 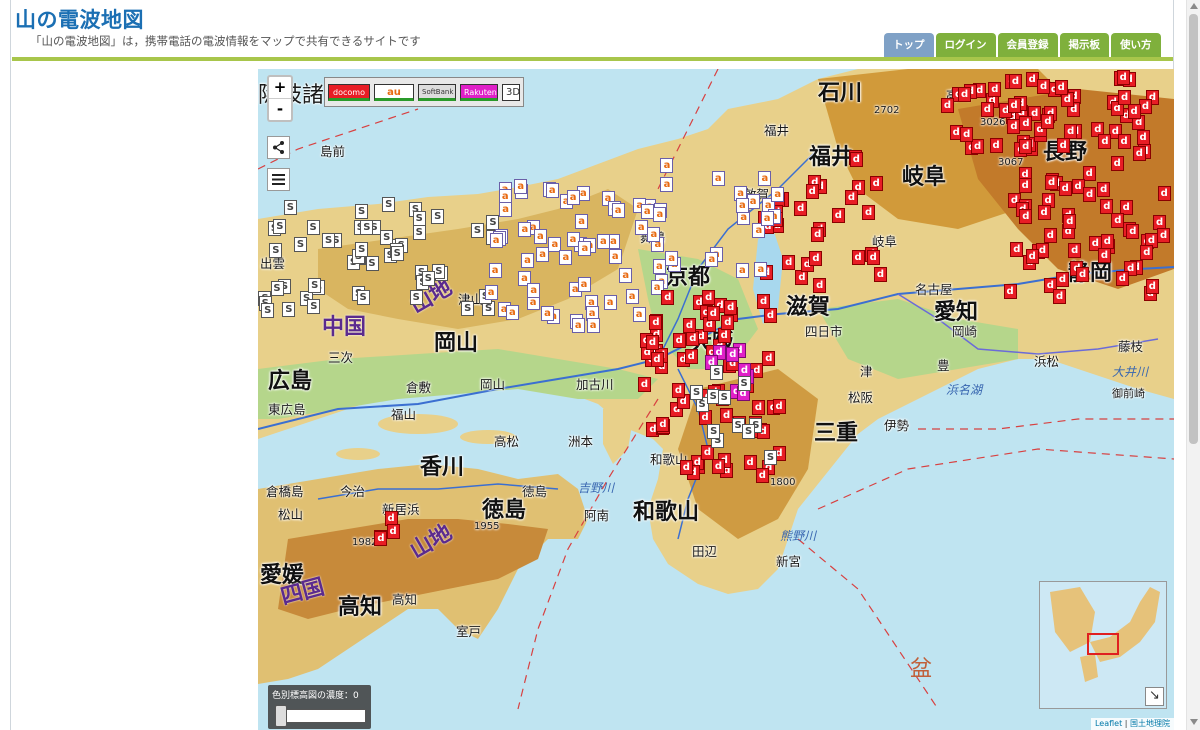 I want to click on view-3d-toggle: 3D, so click(x=511, y=92).